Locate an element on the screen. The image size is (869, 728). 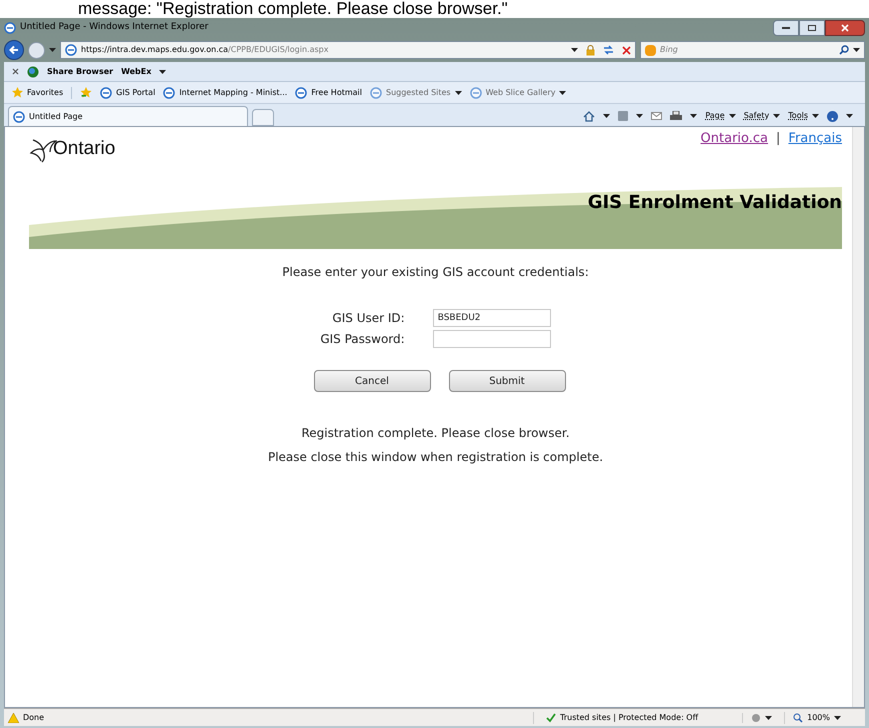
close-button is located at coordinates (845, 28).